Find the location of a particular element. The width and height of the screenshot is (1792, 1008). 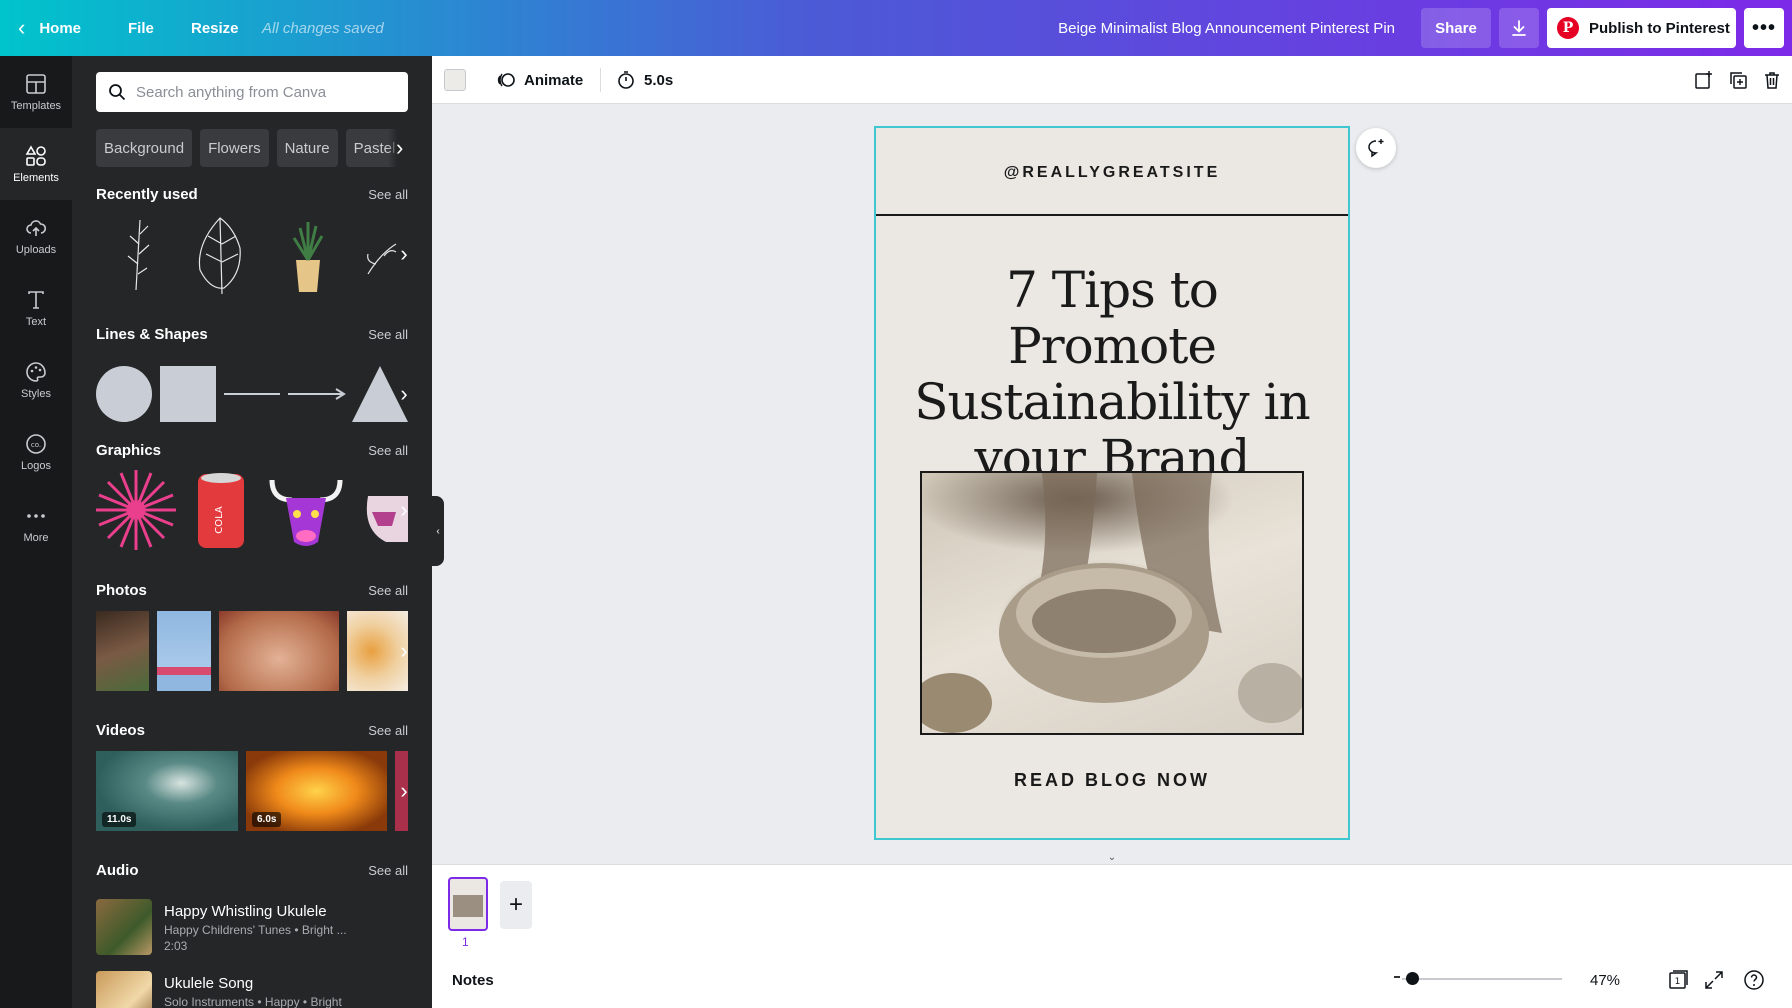

zoom-slider-handle is located at coordinates (1412, 978).